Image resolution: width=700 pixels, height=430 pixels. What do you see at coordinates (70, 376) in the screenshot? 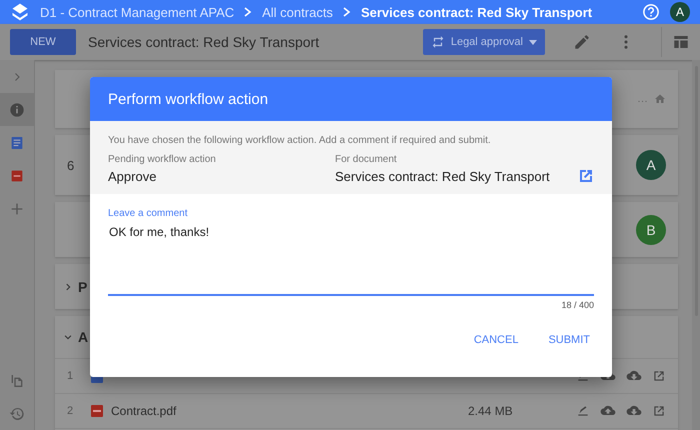
I see `row-number: 1` at bounding box center [70, 376].